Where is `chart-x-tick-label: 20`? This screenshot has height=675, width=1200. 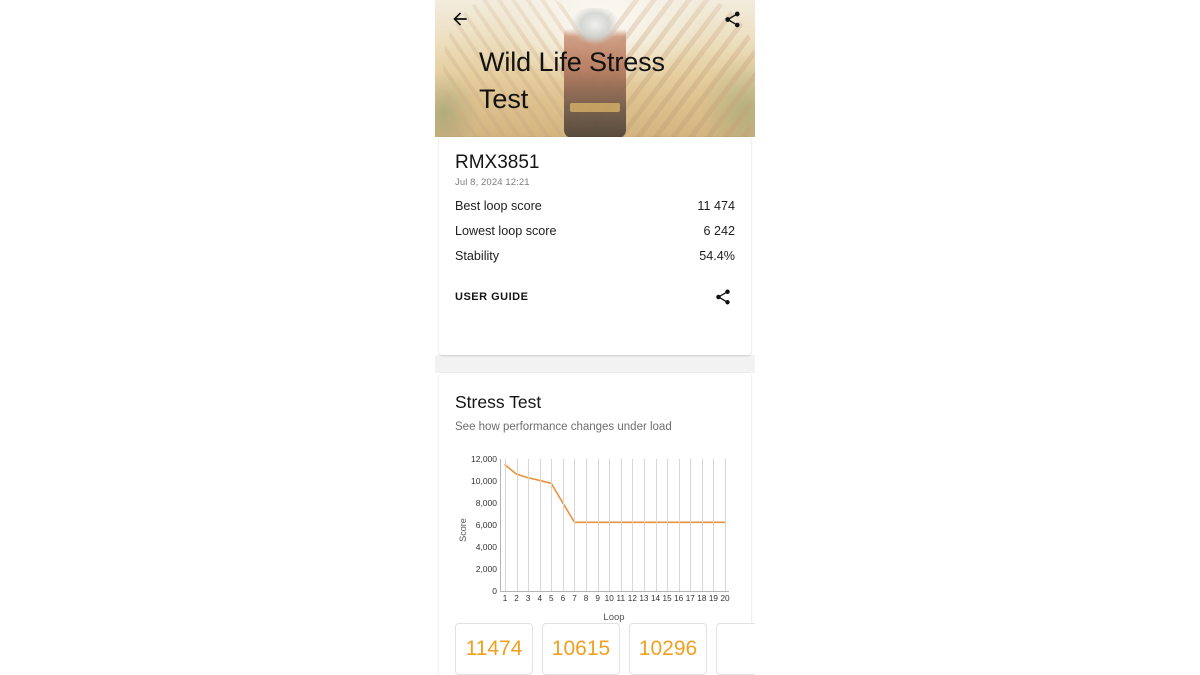 chart-x-tick-label: 20 is located at coordinates (725, 598).